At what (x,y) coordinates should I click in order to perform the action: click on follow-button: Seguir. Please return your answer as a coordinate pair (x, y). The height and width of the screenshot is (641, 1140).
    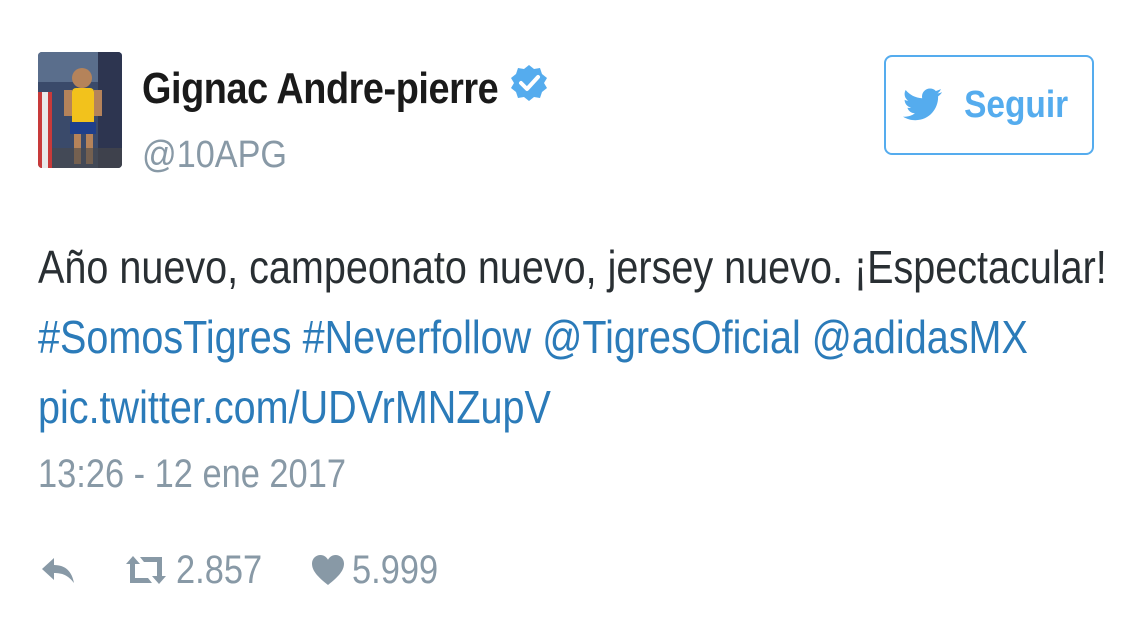
    Looking at the image, I should click on (989, 105).